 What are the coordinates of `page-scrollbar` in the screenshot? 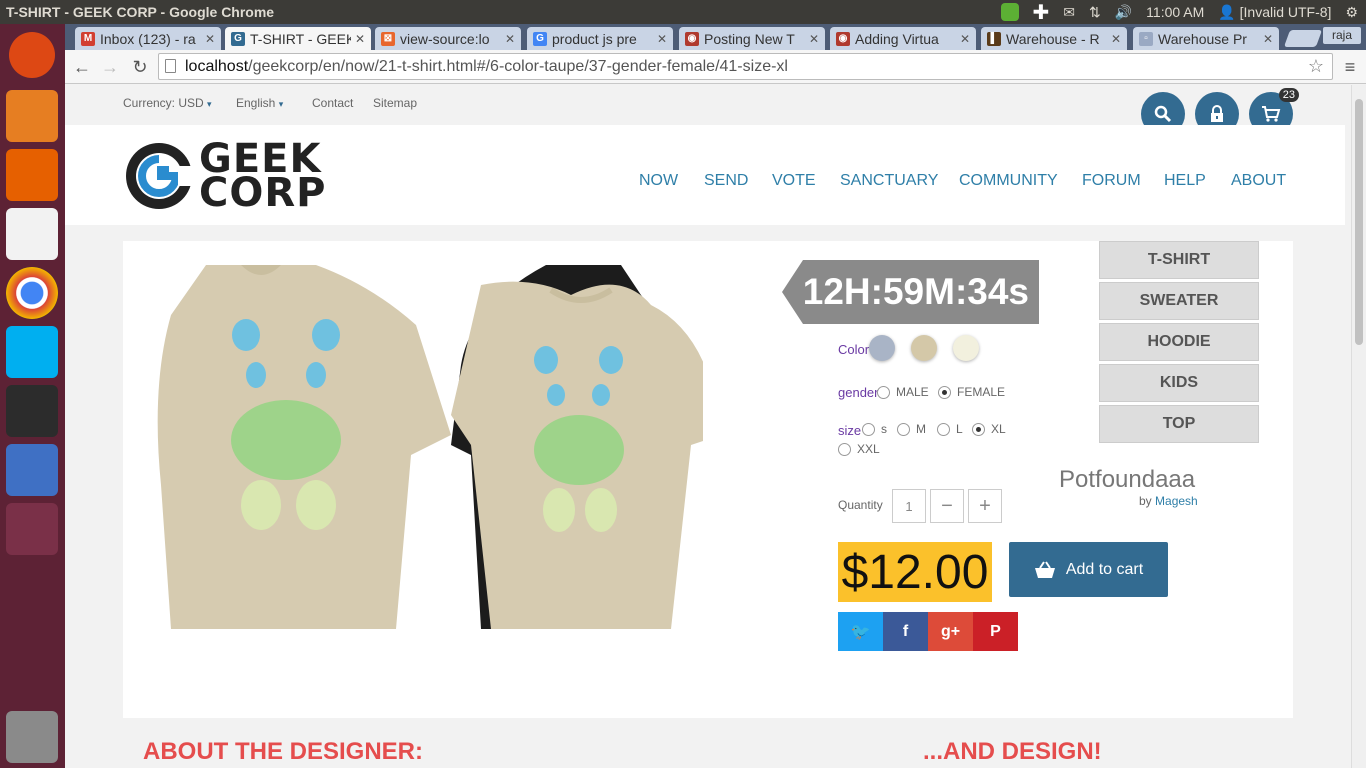 It's located at (1358, 426).